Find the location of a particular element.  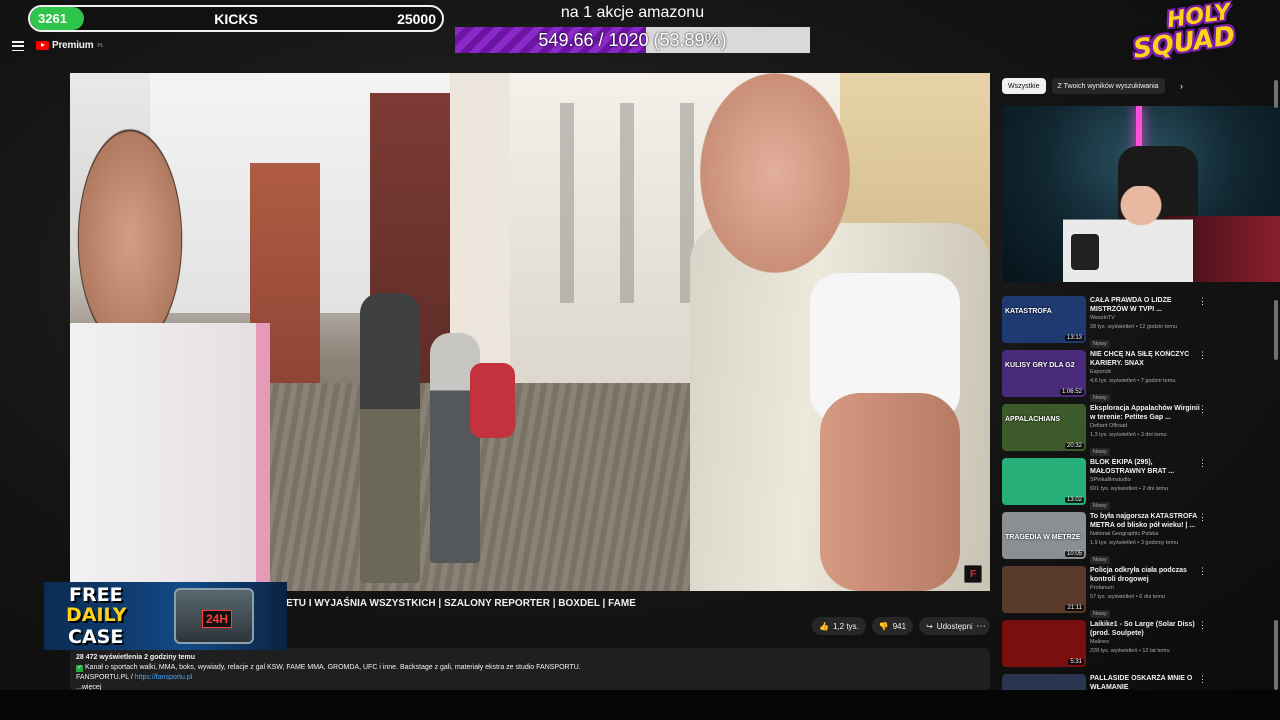

video-thumbnail: APPALACHIANS 20:32 is located at coordinates (1044, 427).